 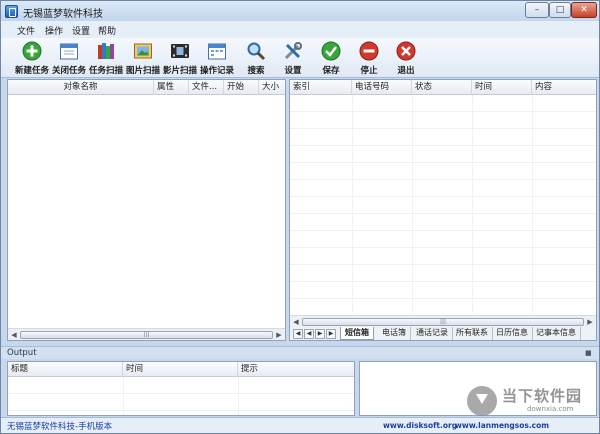 What do you see at coordinates (537, 10) in the screenshot?
I see `minimize-button: –` at bounding box center [537, 10].